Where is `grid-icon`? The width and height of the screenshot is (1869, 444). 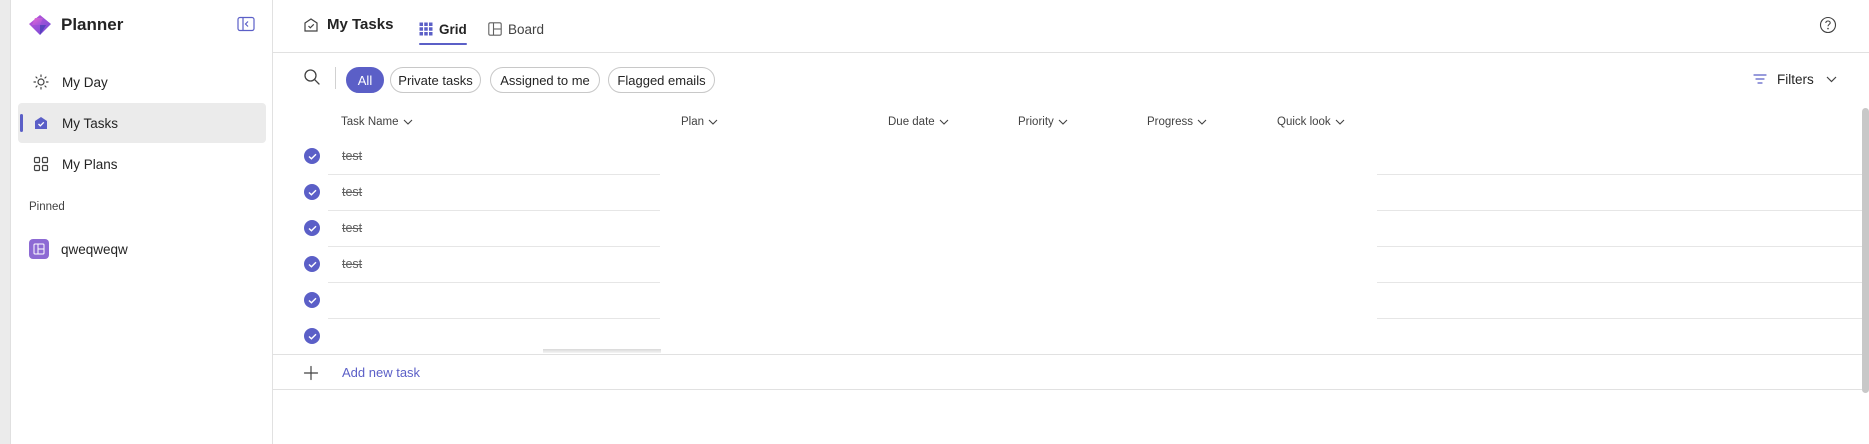 grid-icon is located at coordinates (41, 164).